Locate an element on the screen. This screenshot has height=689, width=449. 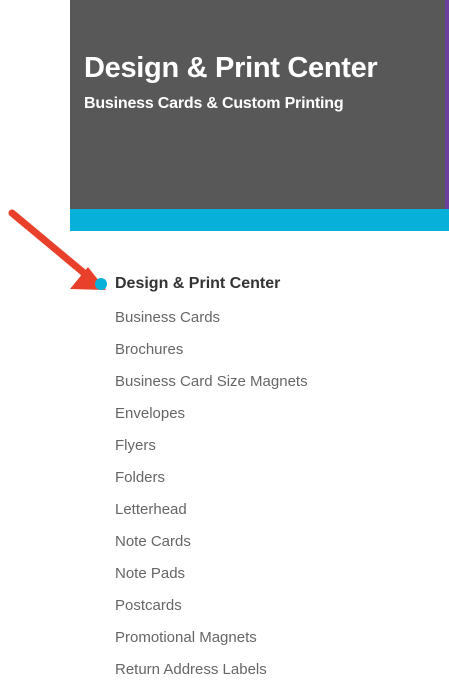
nav-item-letterhead: Letterhead is located at coordinates (200, 510).